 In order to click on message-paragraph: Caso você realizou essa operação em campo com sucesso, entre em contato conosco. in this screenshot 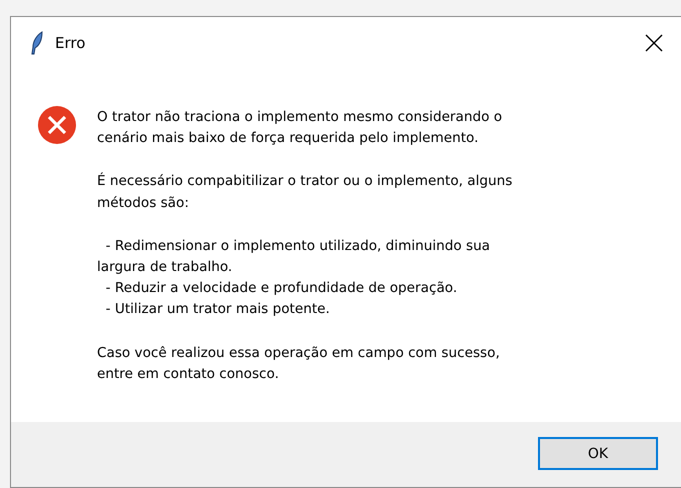, I will do `click(299, 364)`.